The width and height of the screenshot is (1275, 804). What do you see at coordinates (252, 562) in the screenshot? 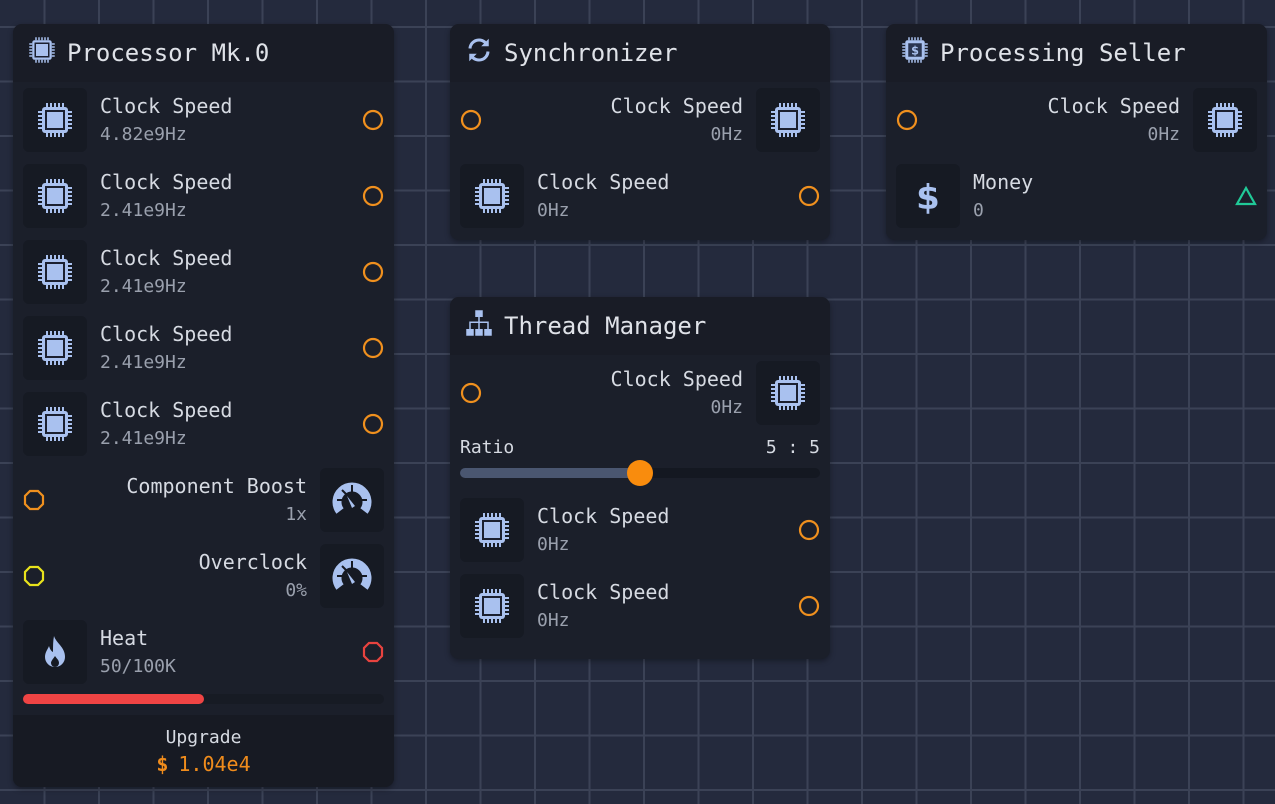
I see `row-label: Overclock` at bounding box center [252, 562].